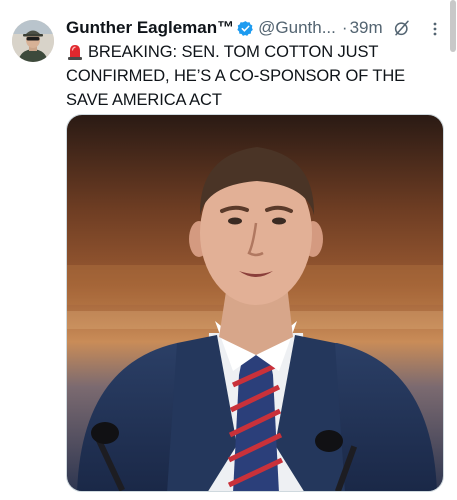 The image size is (457, 500). I want to click on grok-icon, so click(402, 28).